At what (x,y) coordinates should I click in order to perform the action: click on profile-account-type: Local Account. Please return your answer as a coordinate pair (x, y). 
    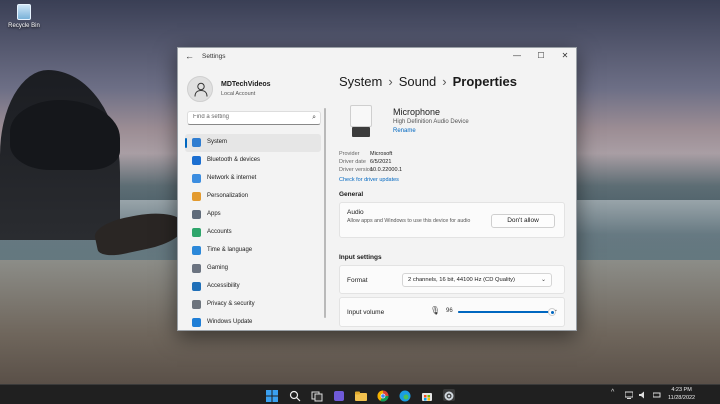
    Looking at the image, I should click on (238, 94).